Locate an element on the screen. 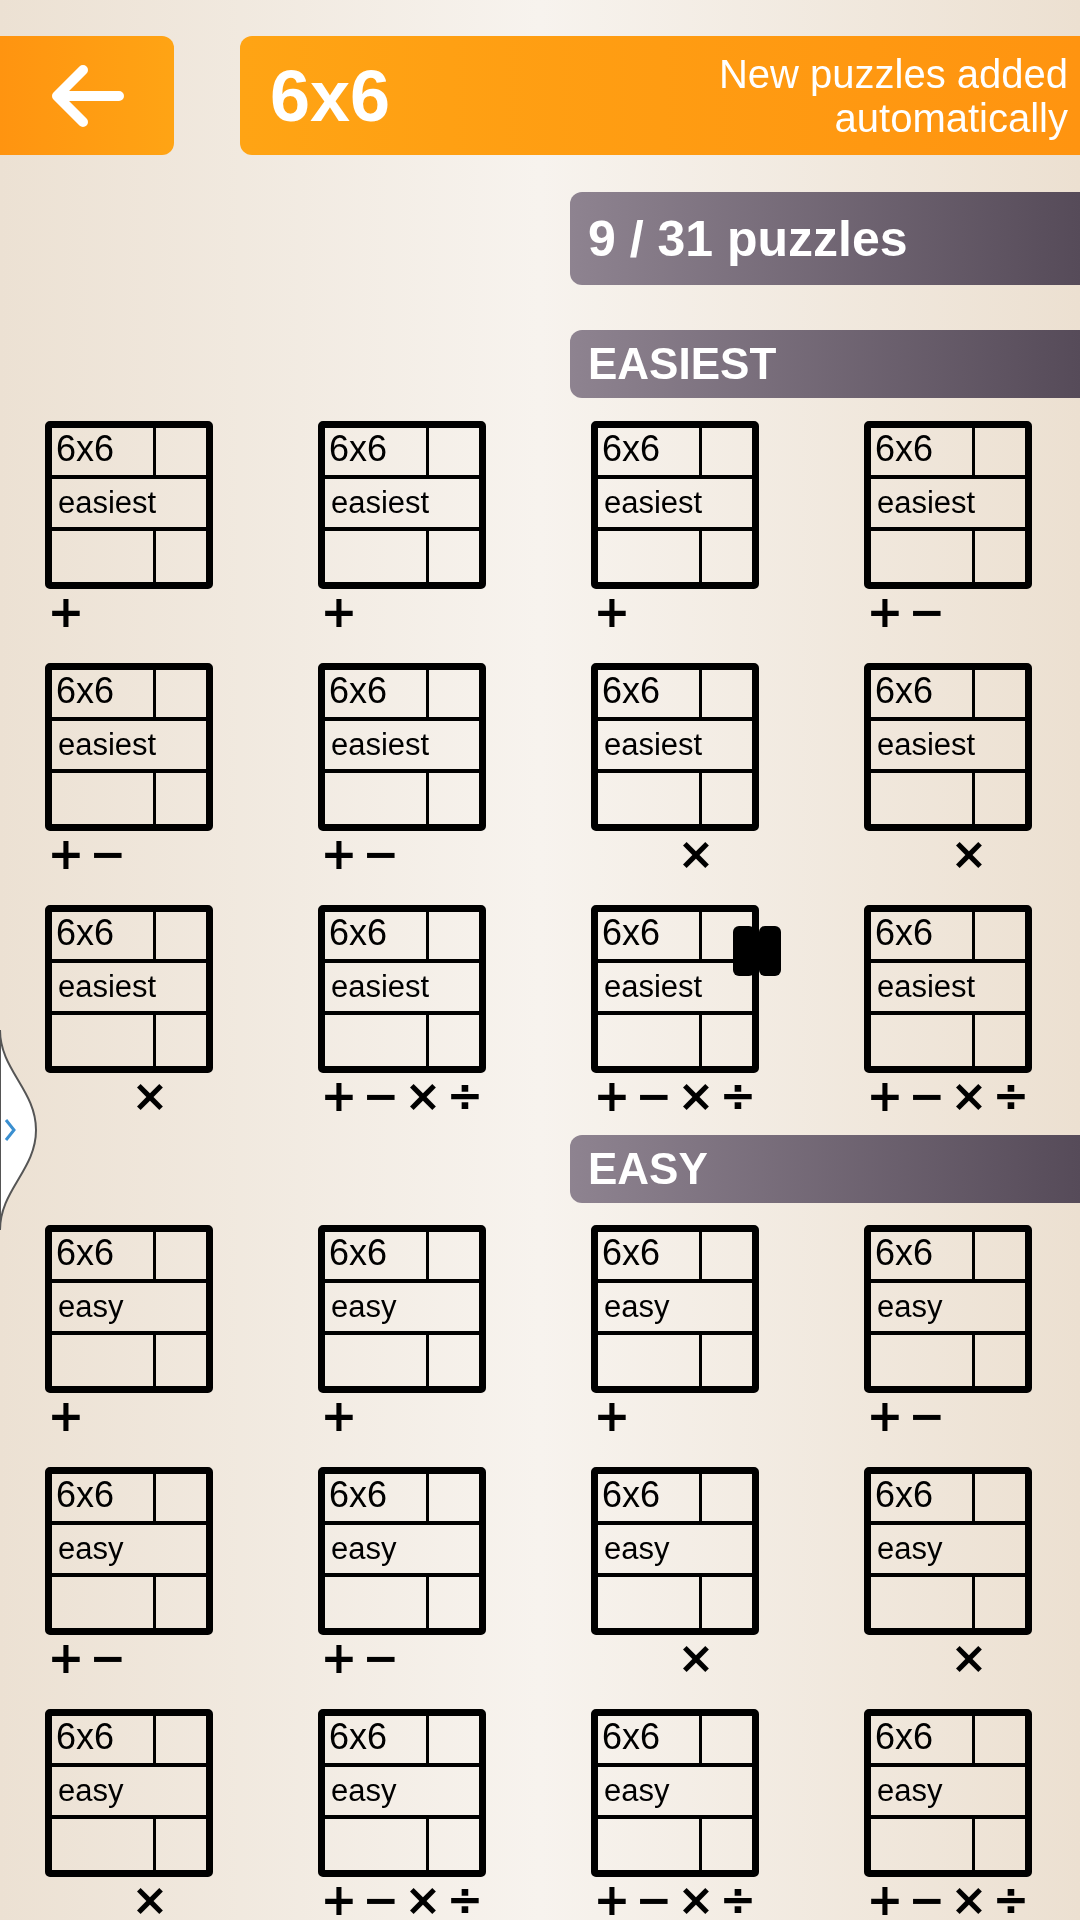 Image resolution: width=1080 pixels, height=1920 pixels. section-heading: EASY is located at coordinates (825, 1169).